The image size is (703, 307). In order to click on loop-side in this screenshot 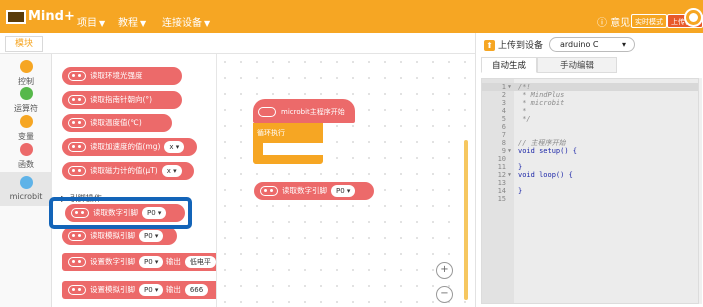, I will do `click(258, 149)`.